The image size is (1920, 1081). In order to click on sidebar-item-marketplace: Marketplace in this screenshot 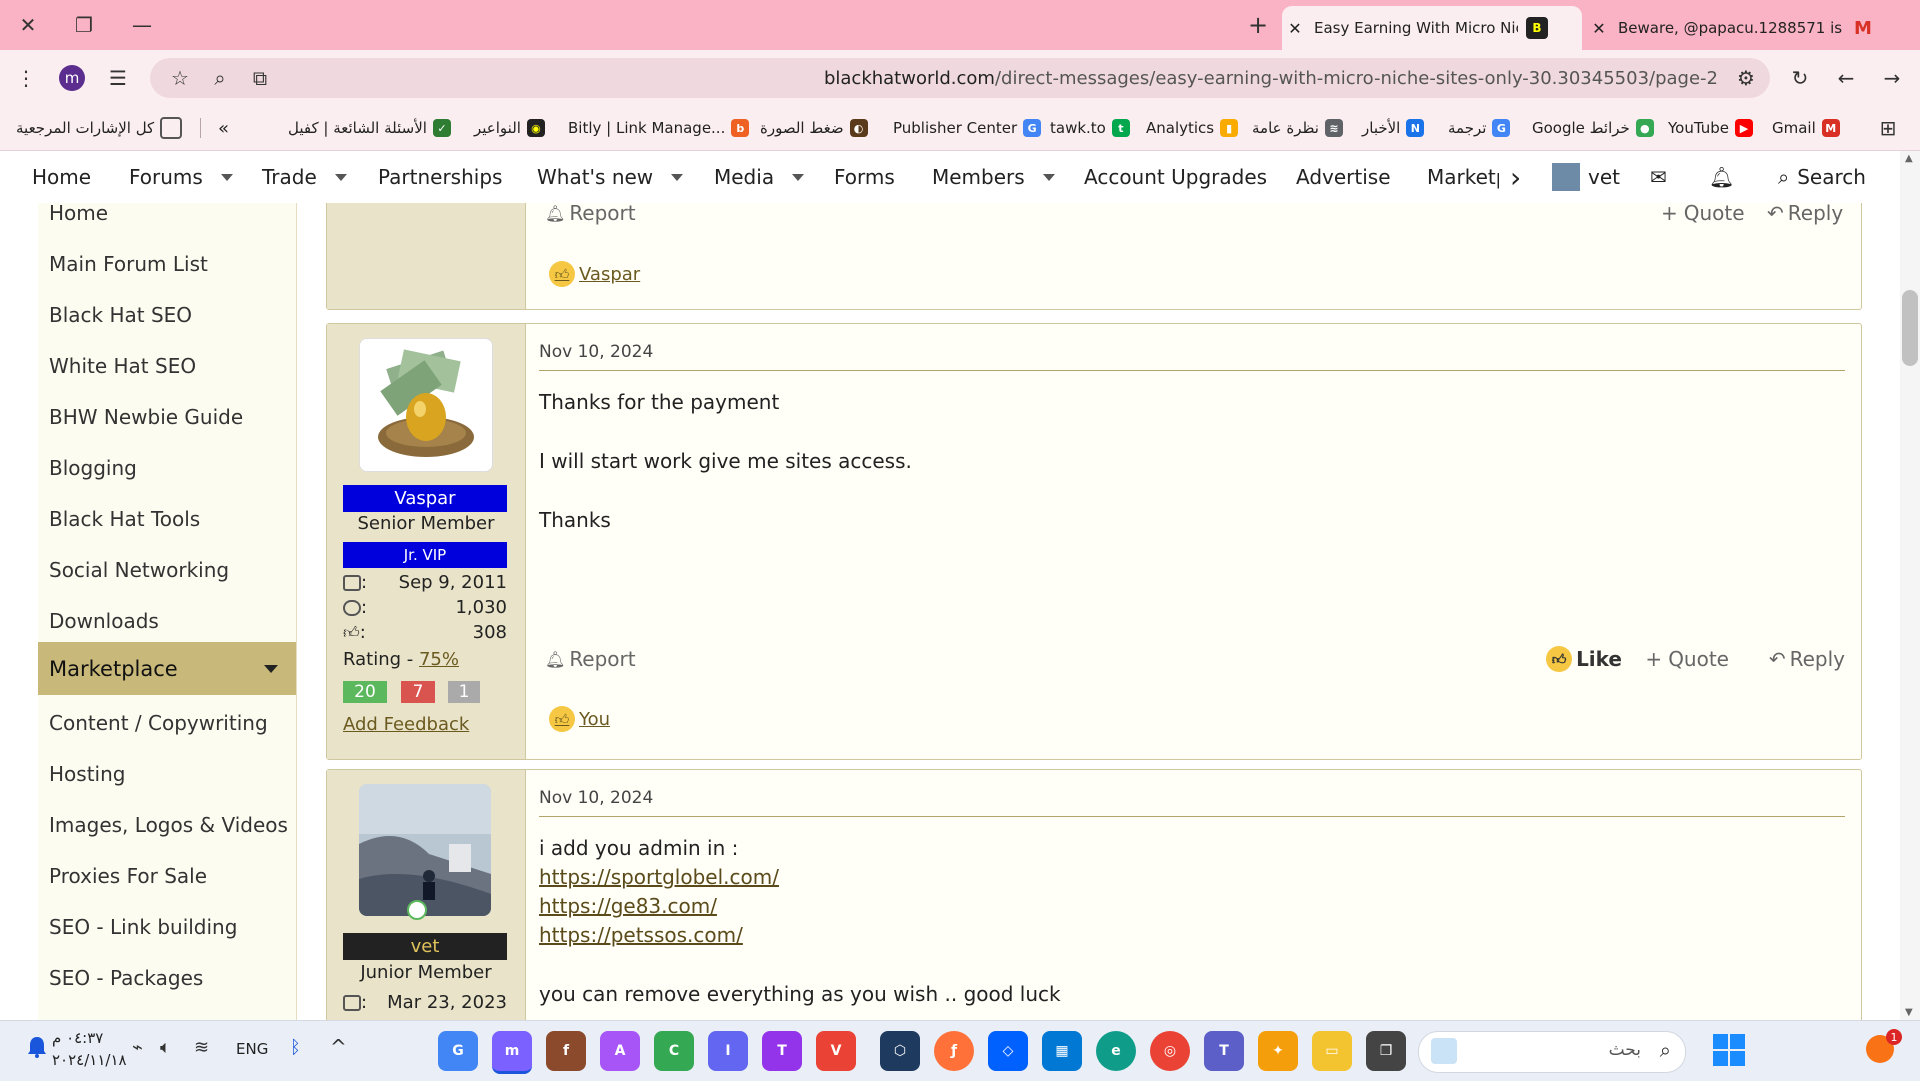, I will do `click(167, 668)`.